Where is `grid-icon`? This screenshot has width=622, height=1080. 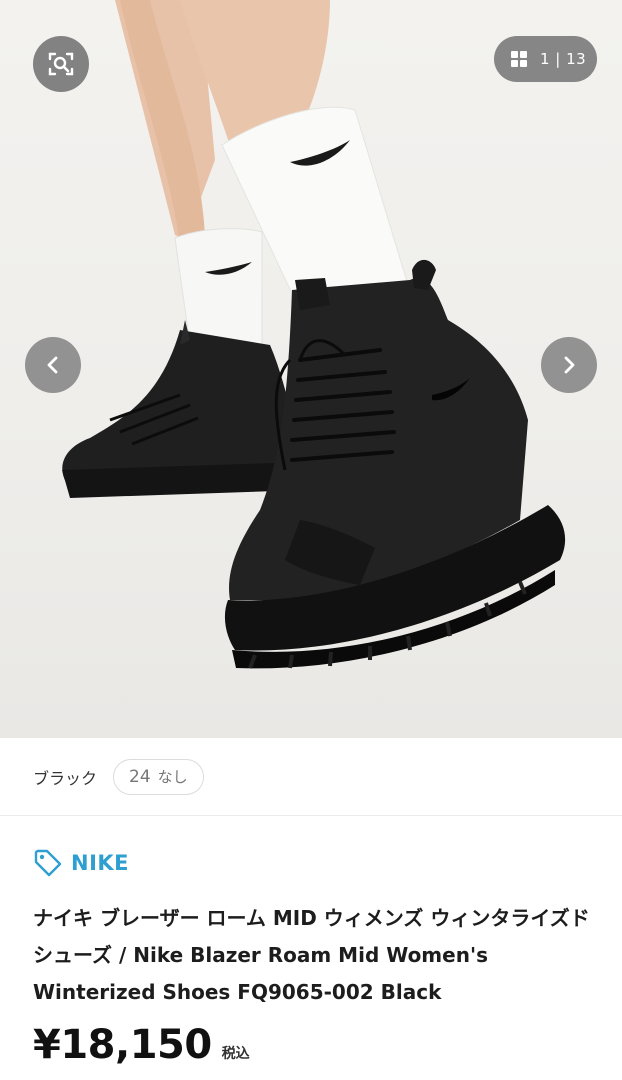
grid-icon is located at coordinates (519, 59).